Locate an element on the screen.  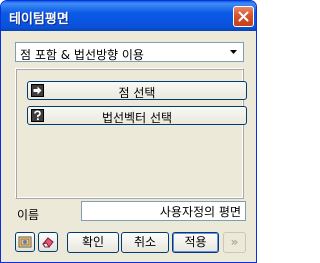
image-tool-button is located at coordinates (25, 242).